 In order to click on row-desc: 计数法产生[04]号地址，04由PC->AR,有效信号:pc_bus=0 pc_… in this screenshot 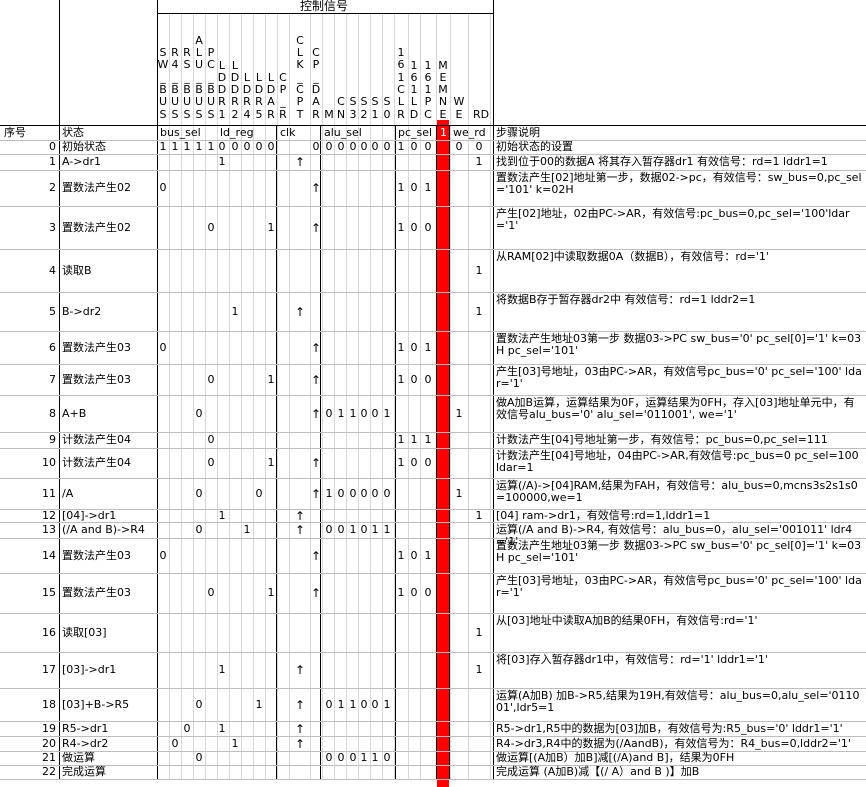, I will do `click(677, 461)`.